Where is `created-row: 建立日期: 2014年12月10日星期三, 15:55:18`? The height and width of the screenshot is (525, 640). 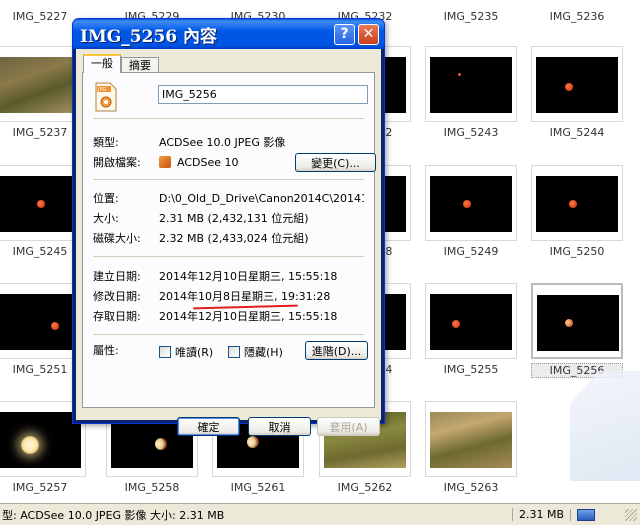
created-row: 建立日期: 2014年12月10日星期三, 15:55:18 is located at coordinates (228, 276).